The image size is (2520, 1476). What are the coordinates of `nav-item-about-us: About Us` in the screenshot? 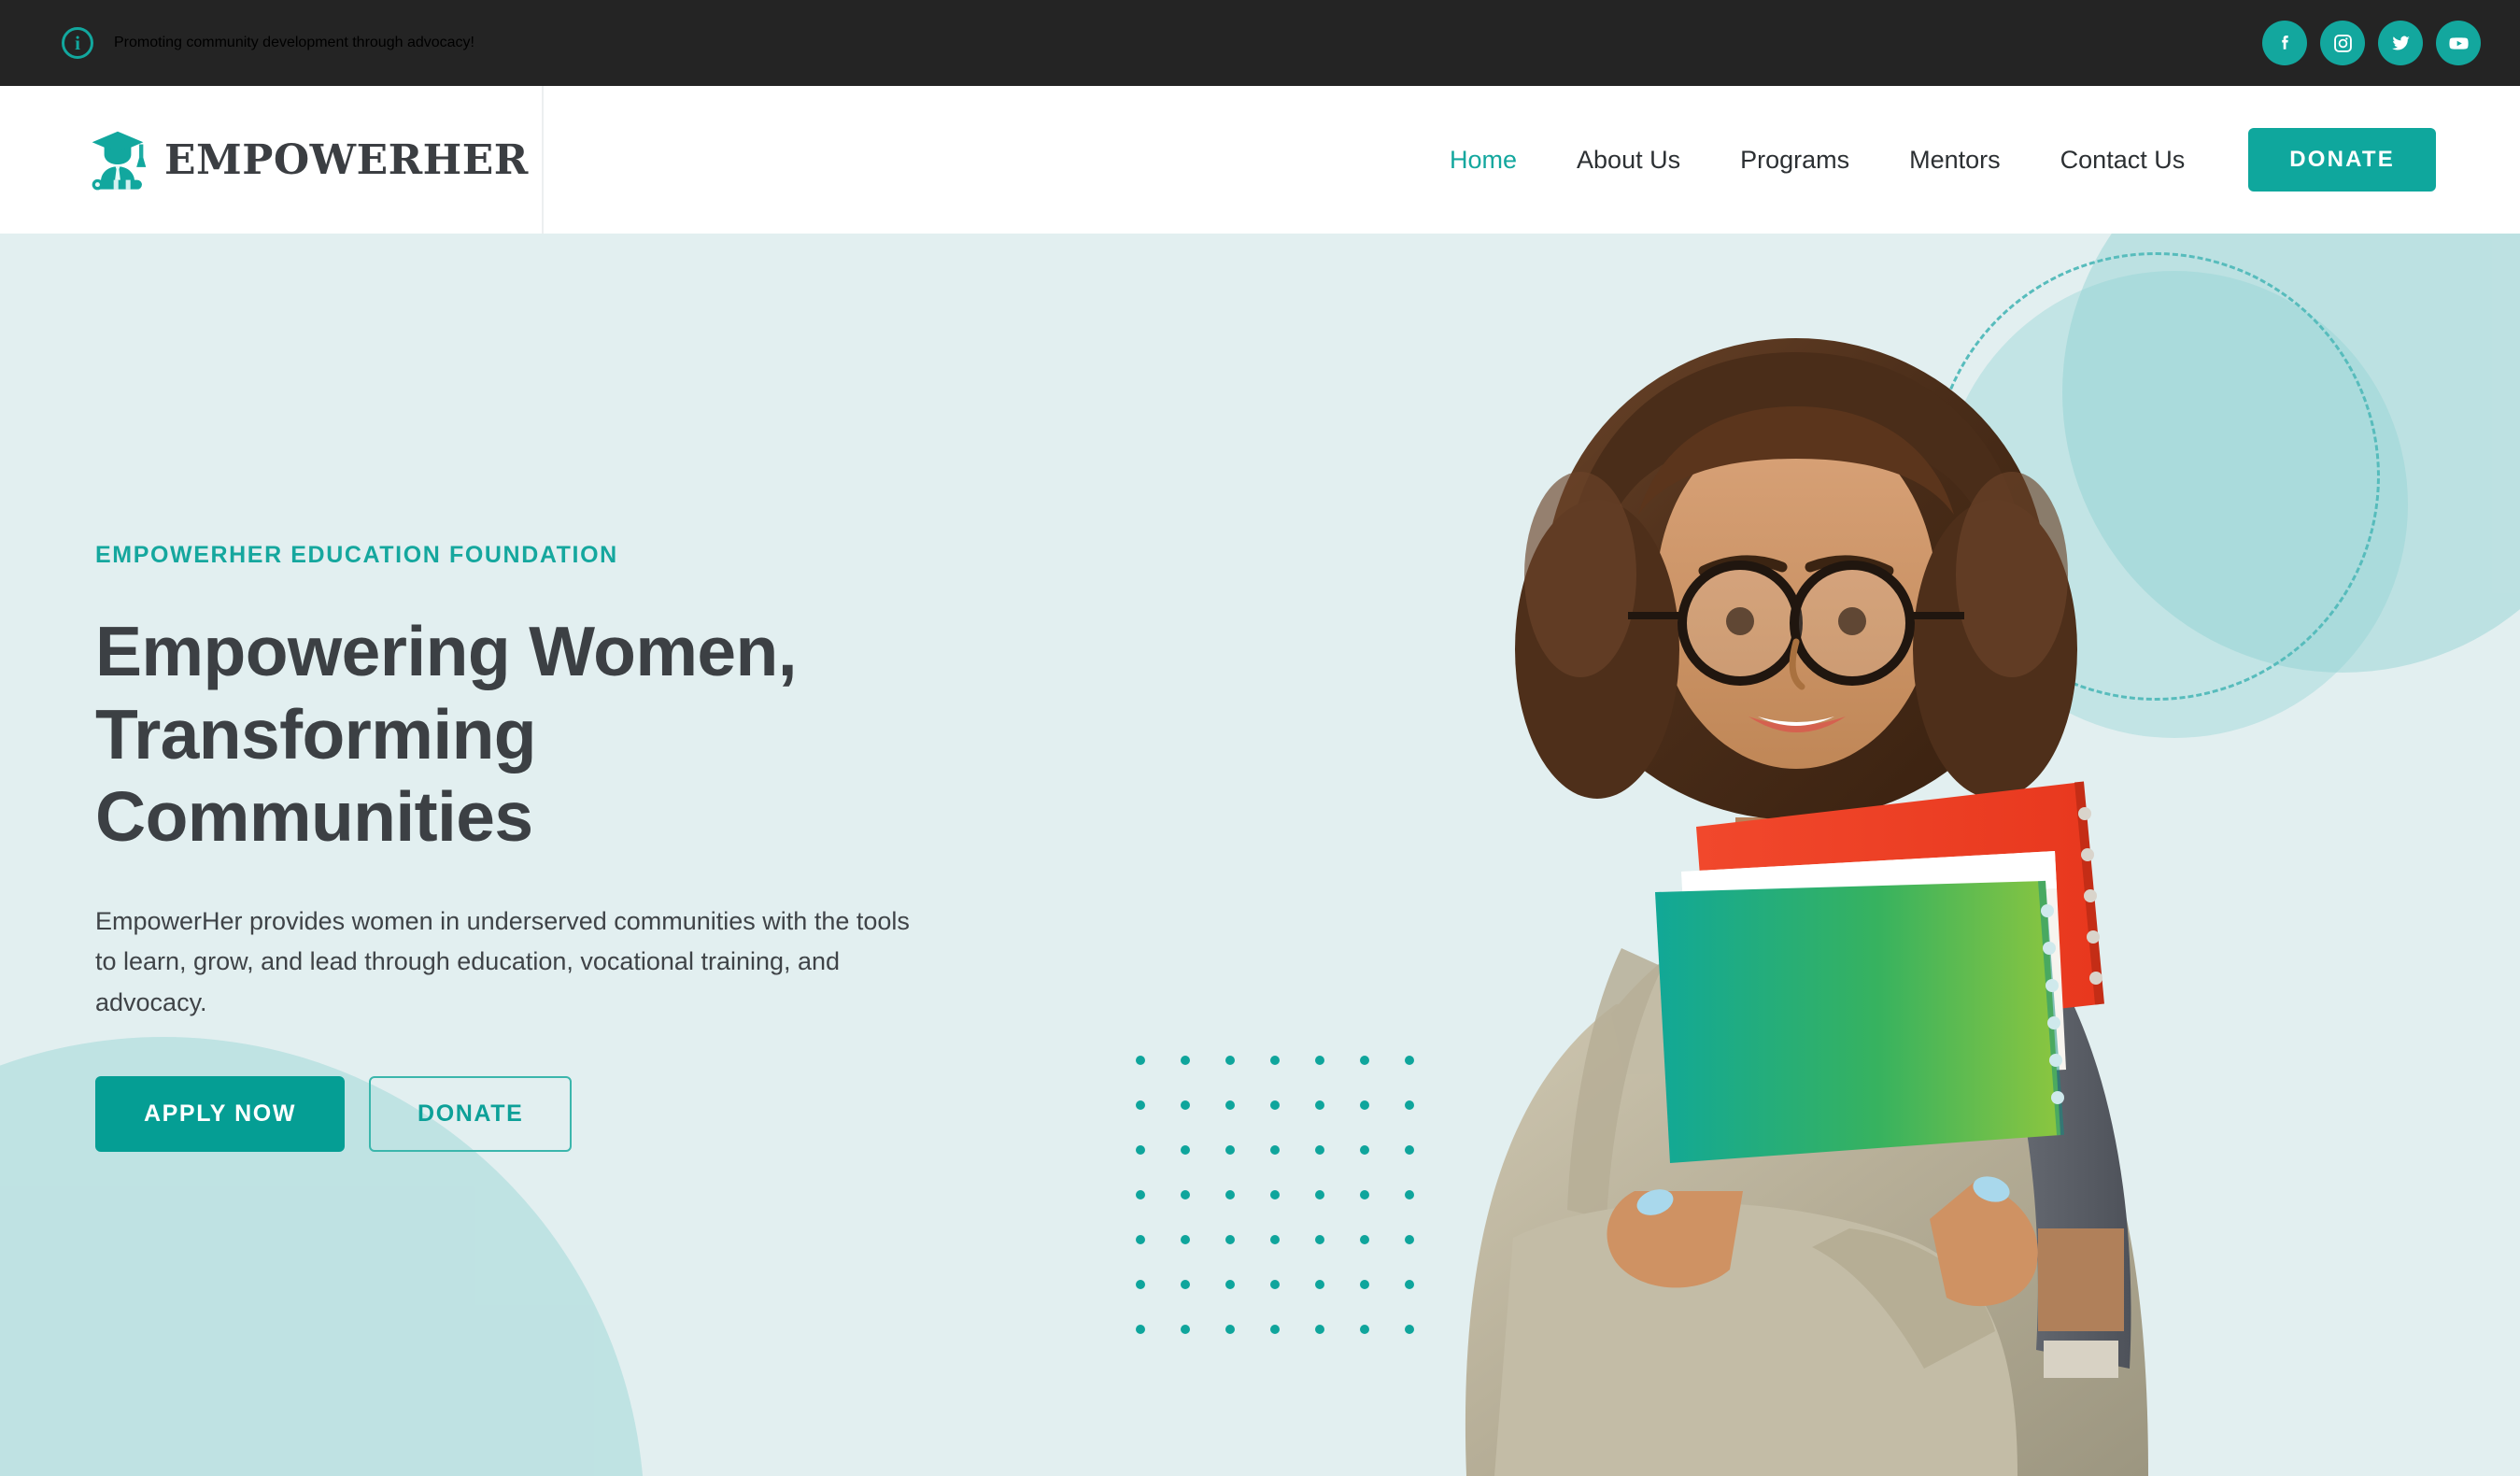 It's located at (1628, 160).